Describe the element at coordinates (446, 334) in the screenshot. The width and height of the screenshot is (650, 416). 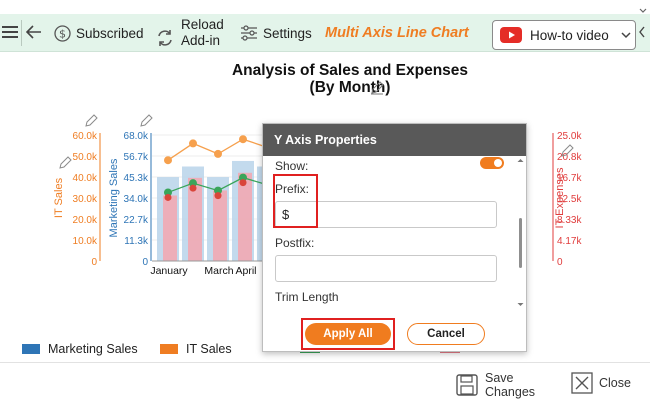
I see `cancel-button: Cancel` at that location.